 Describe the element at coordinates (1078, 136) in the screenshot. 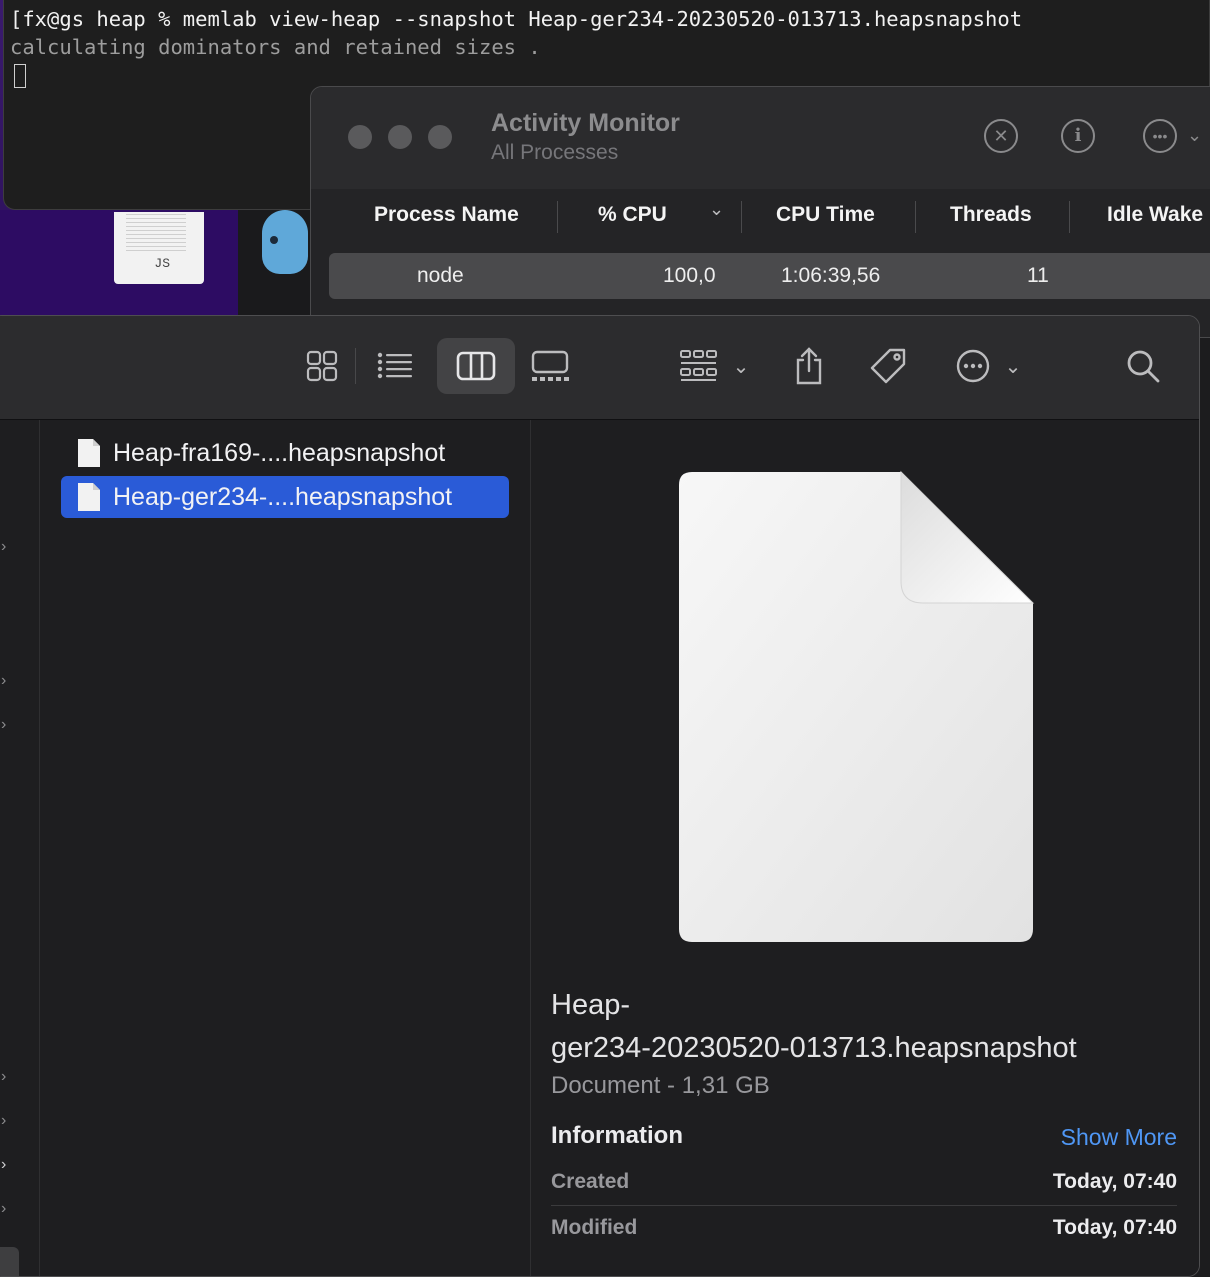

I see `info-icon: i` at that location.